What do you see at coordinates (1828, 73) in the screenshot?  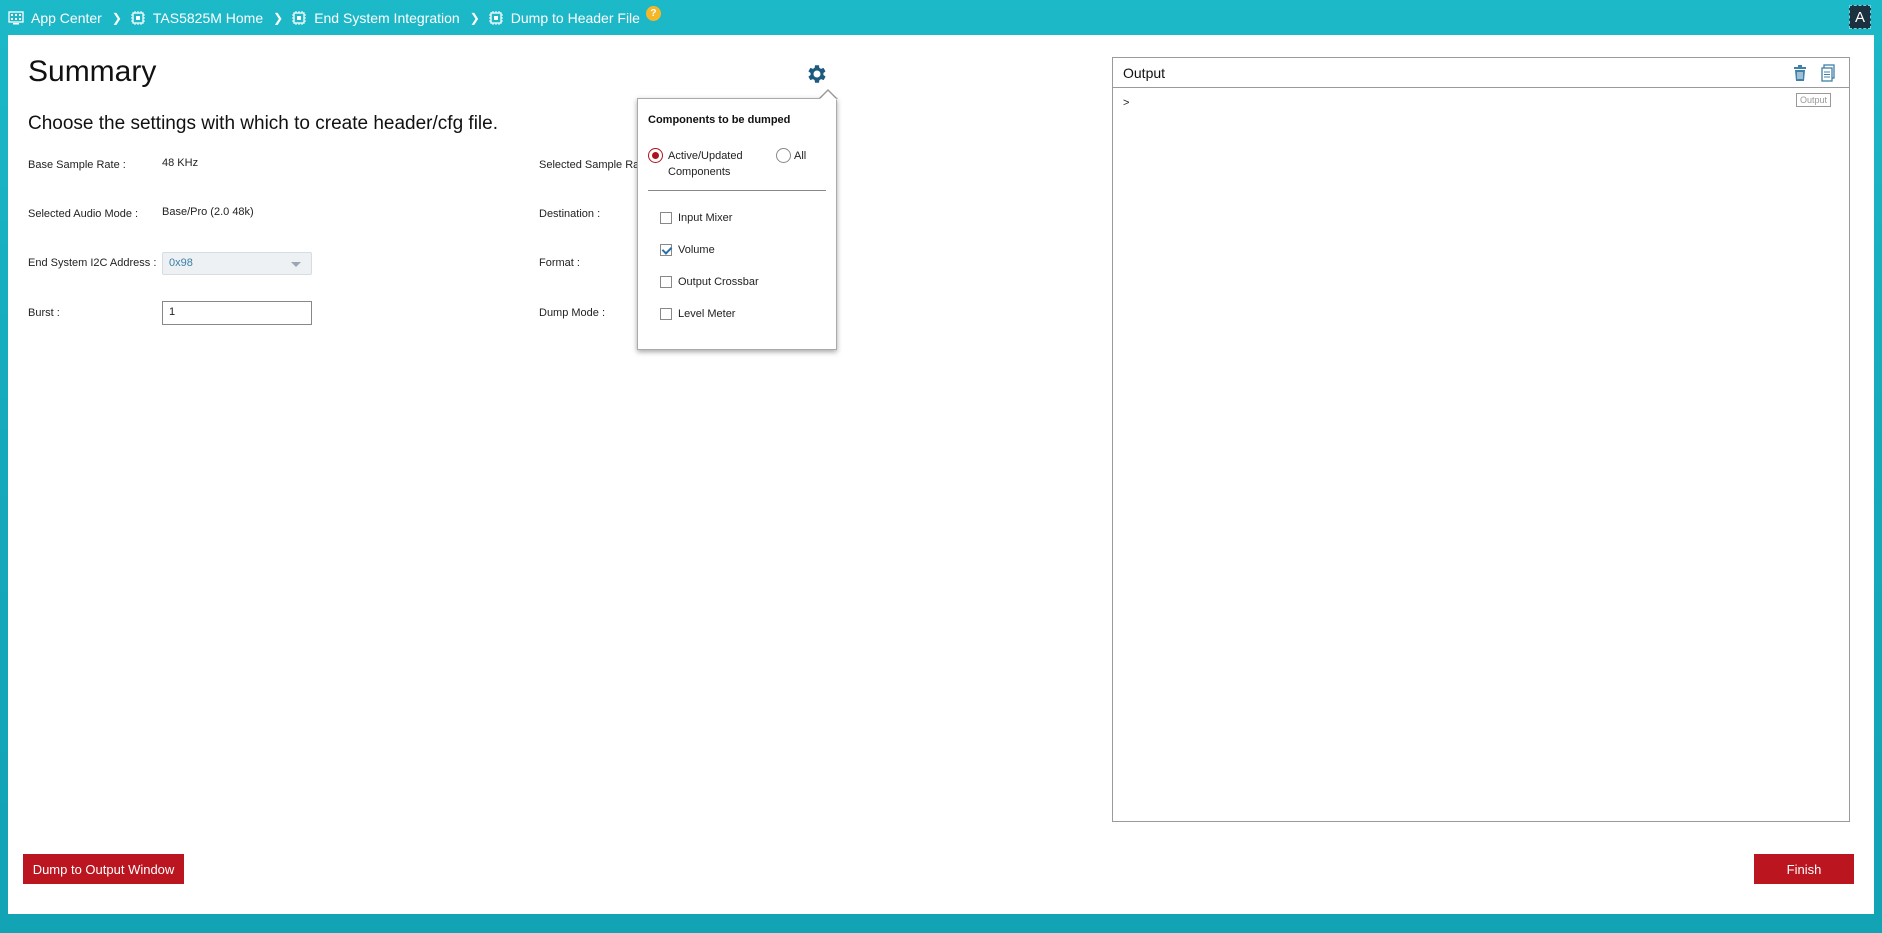 I see `copy-icon` at bounding box center [1828, 73].